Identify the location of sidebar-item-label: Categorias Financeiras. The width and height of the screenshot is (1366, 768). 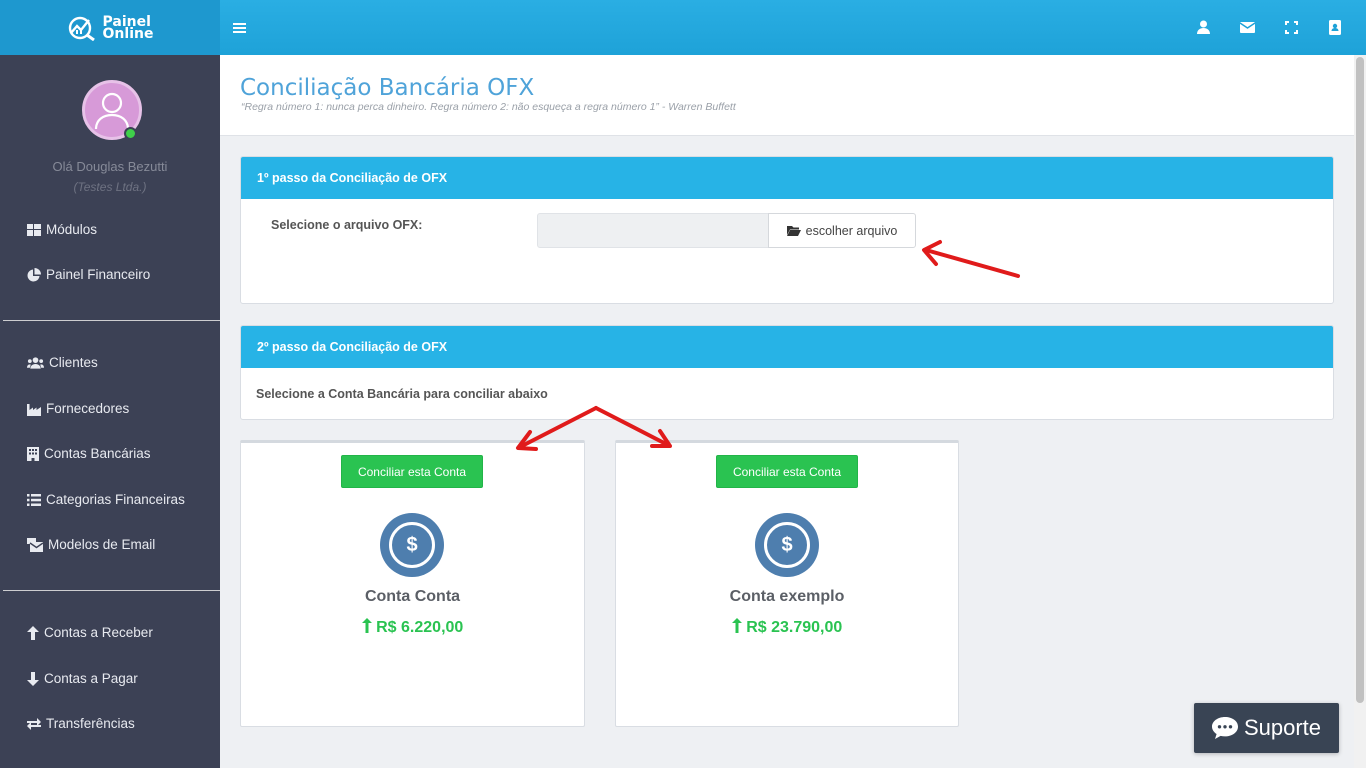
(115, 499).